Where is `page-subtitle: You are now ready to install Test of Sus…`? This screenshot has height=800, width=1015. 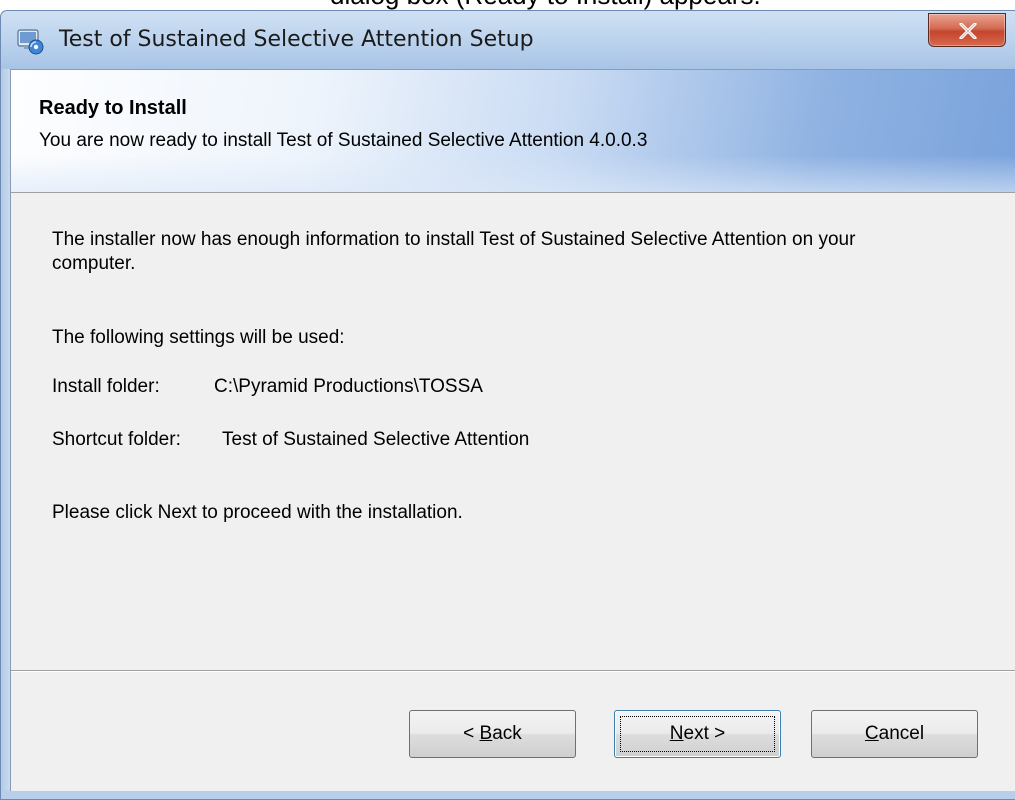 page-subtitle: You are now ready to install Test of Sus… is located at coordinates (343, 140).